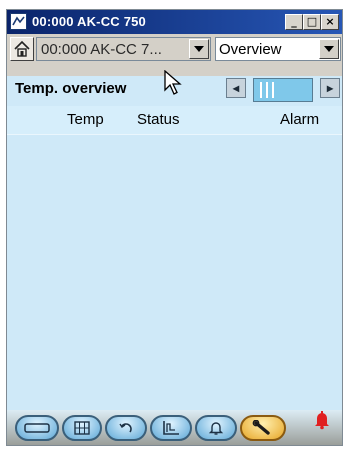 The width and height of the screenshot is (348, 450). Describe the element at coordinates (158, 119) in the screenshot. I see `column-status: Status` at that location.